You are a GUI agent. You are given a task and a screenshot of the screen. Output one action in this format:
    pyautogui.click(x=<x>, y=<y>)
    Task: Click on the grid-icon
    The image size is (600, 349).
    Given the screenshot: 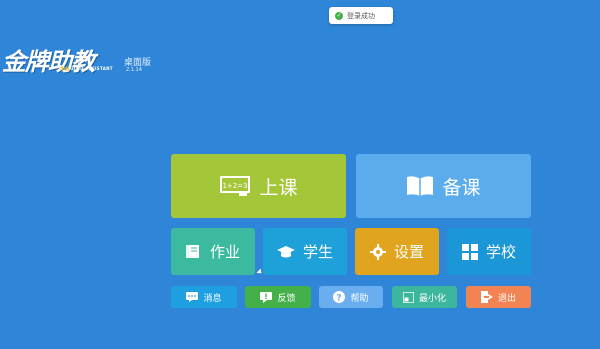 What is the action you would take?
    pyautogui.click(x=469, y=251)
    